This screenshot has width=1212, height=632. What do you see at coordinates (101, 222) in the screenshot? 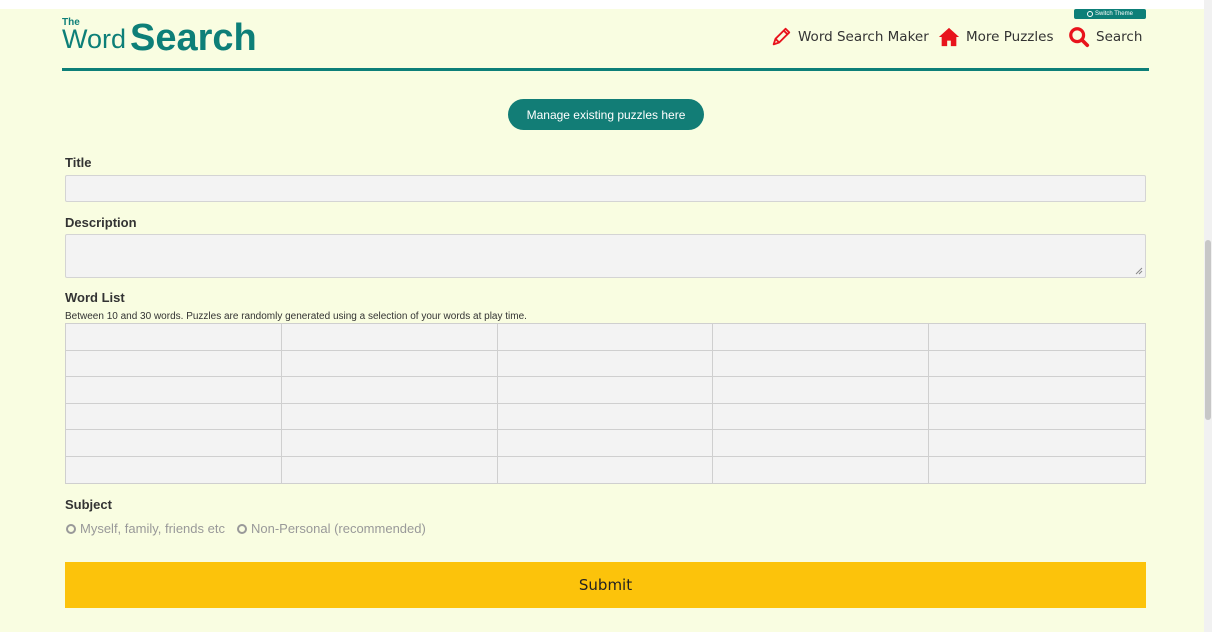
I see `description-label: Description` at bounding box center [101, 222].